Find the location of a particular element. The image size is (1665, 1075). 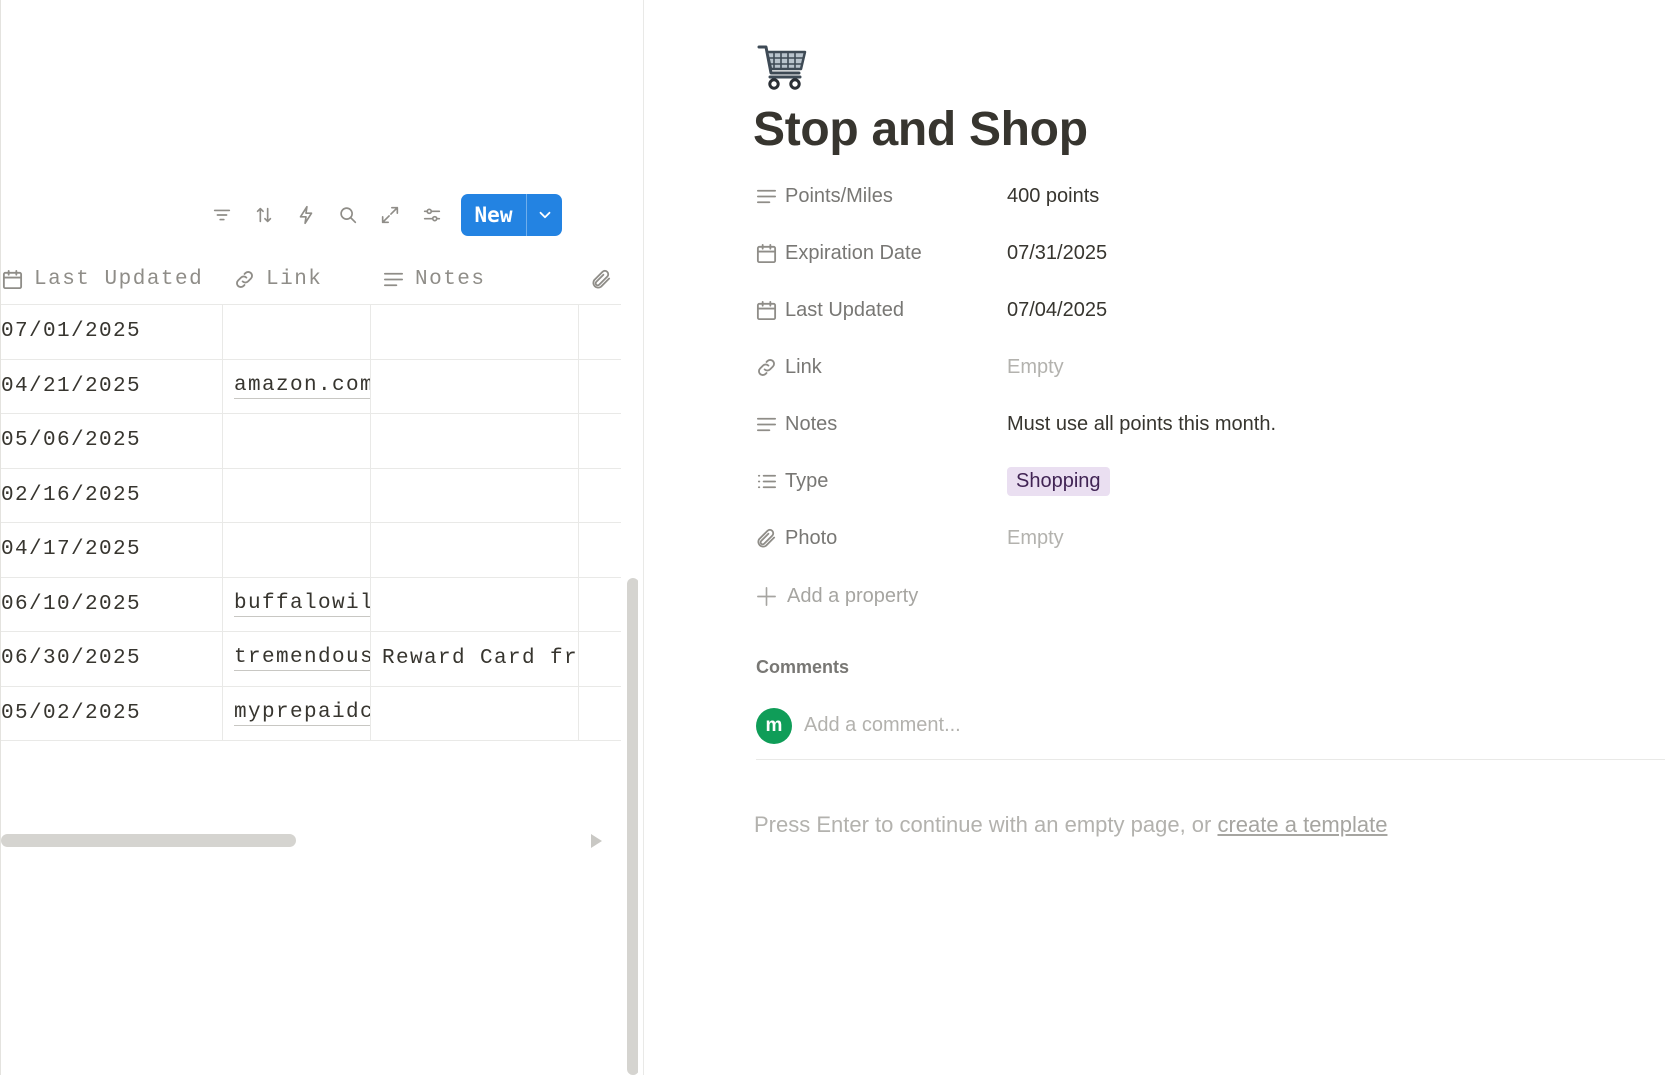

column-label: Last Updated is located at coordinates (119, 279).